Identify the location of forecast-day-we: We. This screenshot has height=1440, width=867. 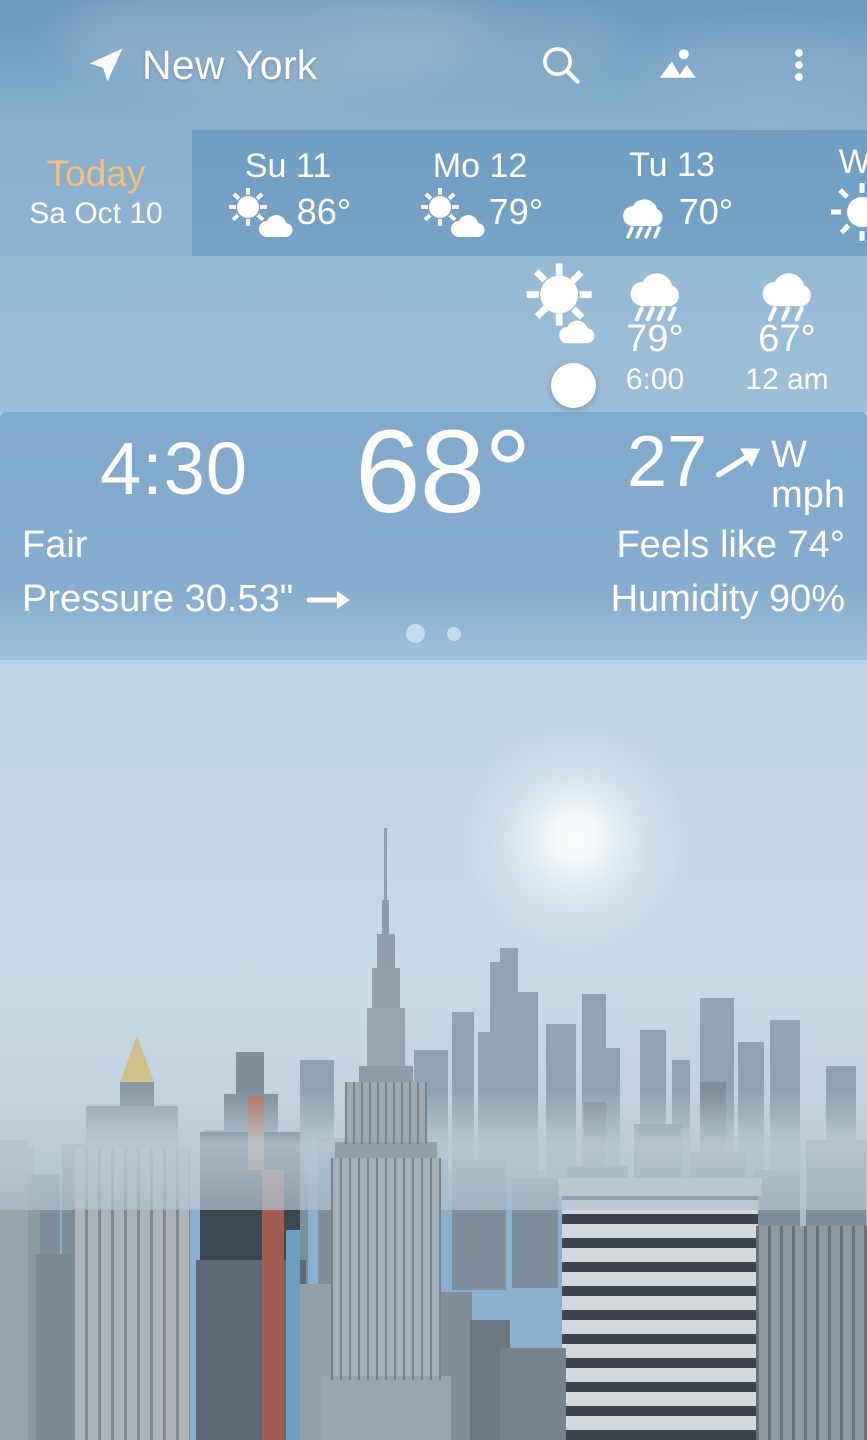
(817, 193).